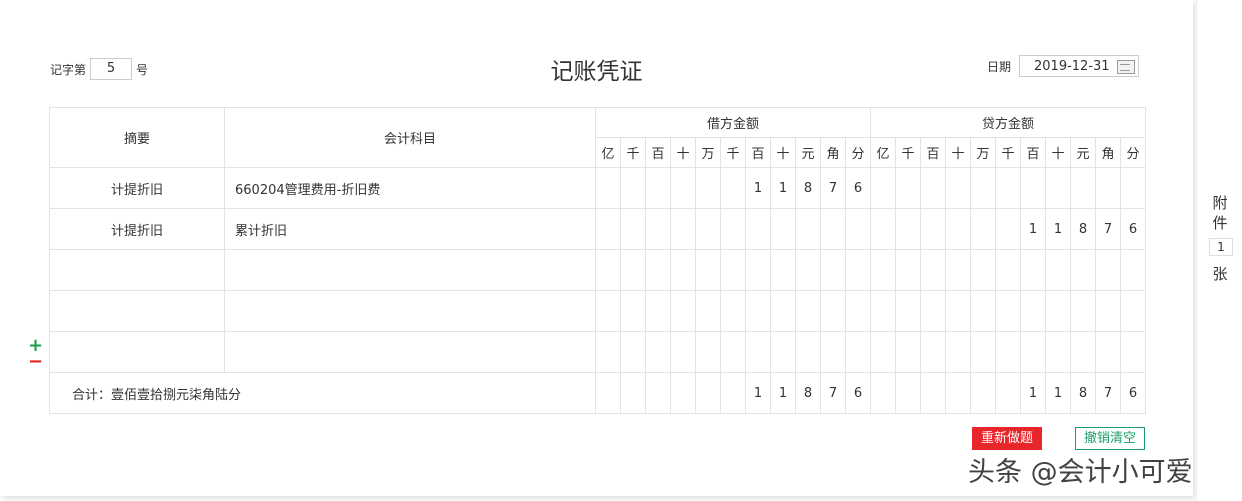  What do you see at coordinates (137, 137) in the screenshot?
I see `header-summary: 摘要` at bounding box center [137, 137].